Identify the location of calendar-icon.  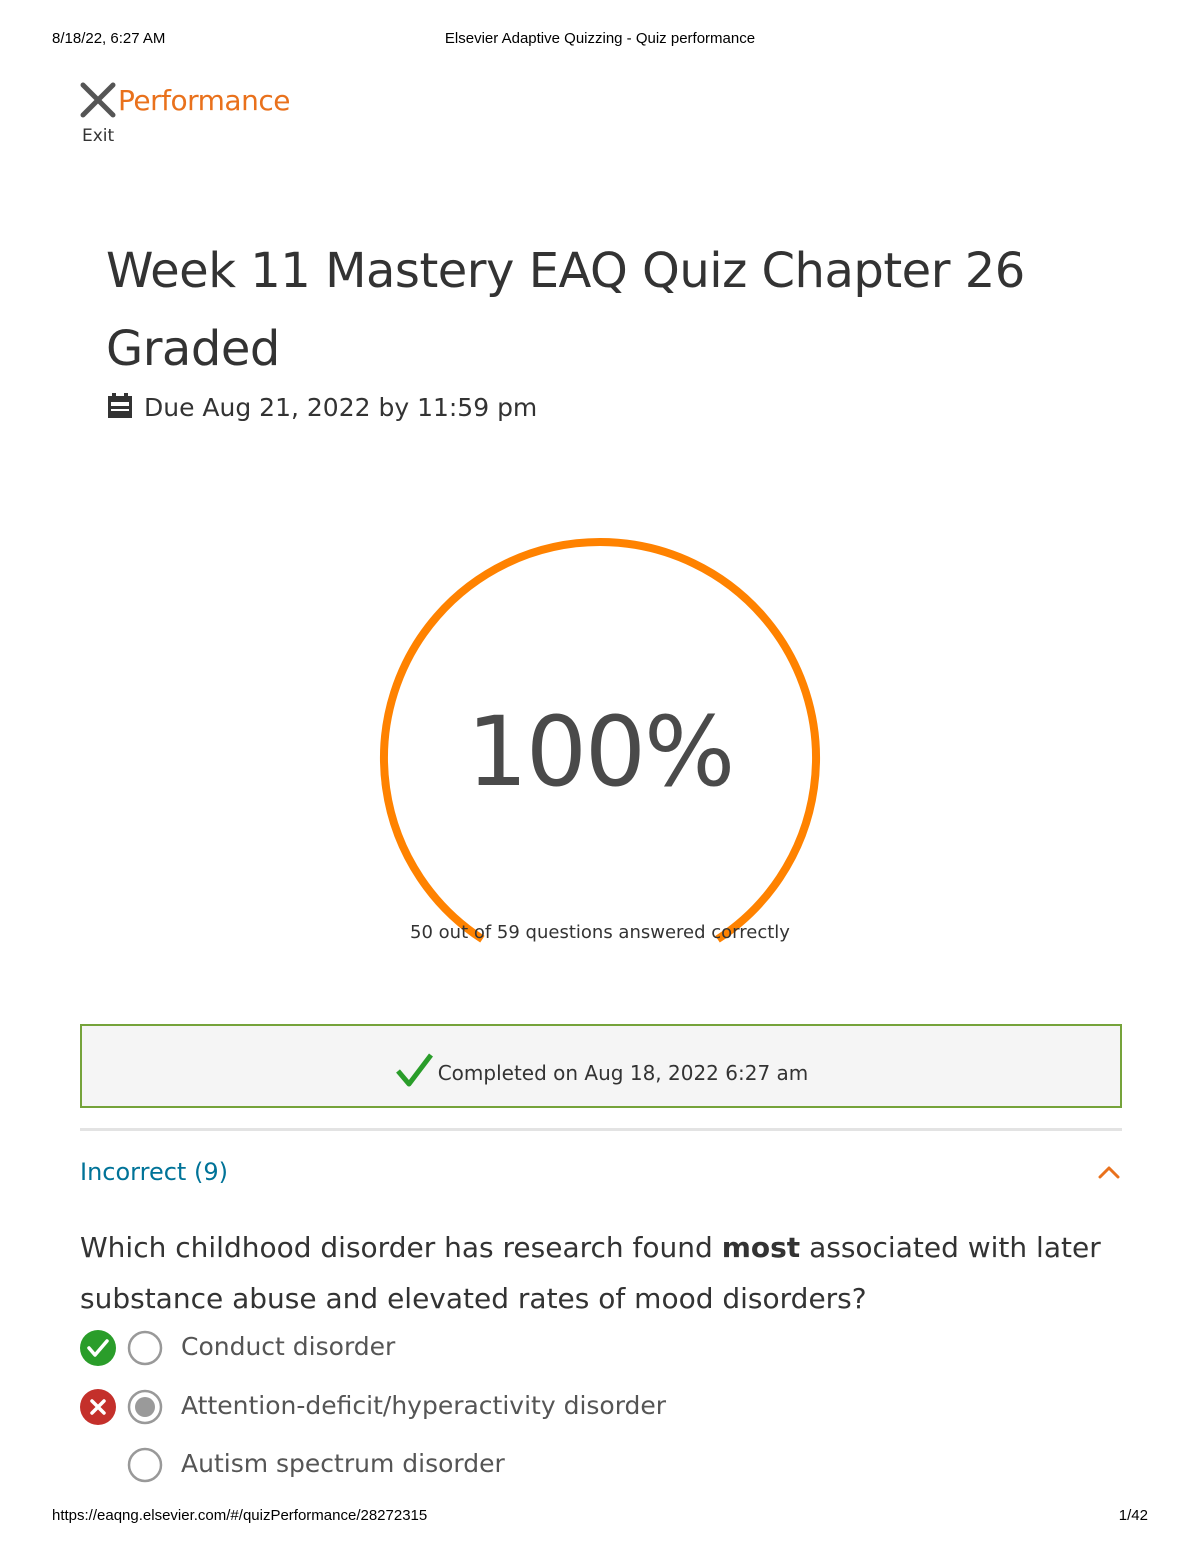
(120, 409).